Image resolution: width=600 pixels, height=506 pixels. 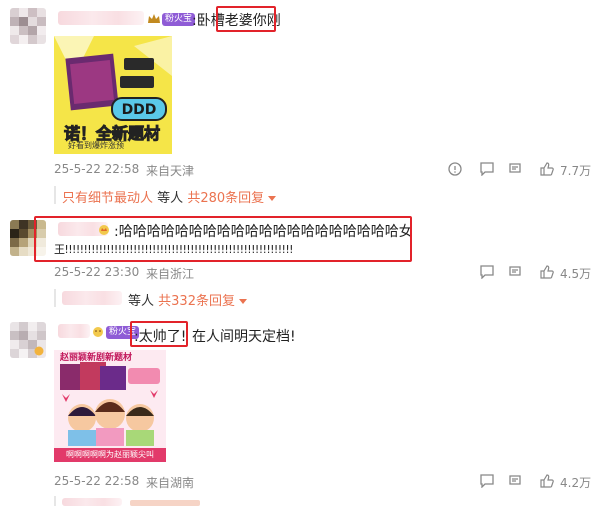 I want to click on comment-location: 来自湖南, so click(x=170, y=483).